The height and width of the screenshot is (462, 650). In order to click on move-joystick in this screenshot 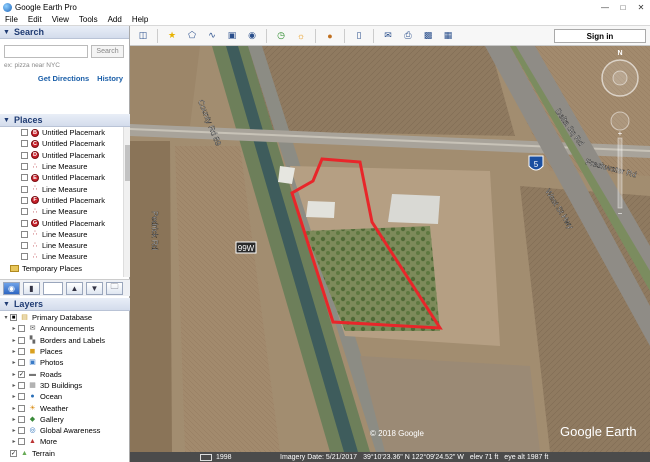, I will do `click(620, 121)`.